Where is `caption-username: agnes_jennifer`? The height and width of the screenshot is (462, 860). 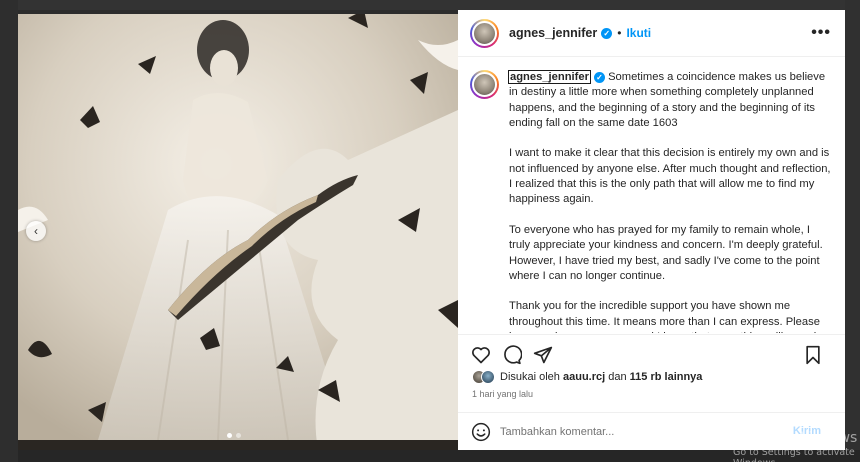
caption-username: agnes_jennifer is located at coordinates (549, 77).